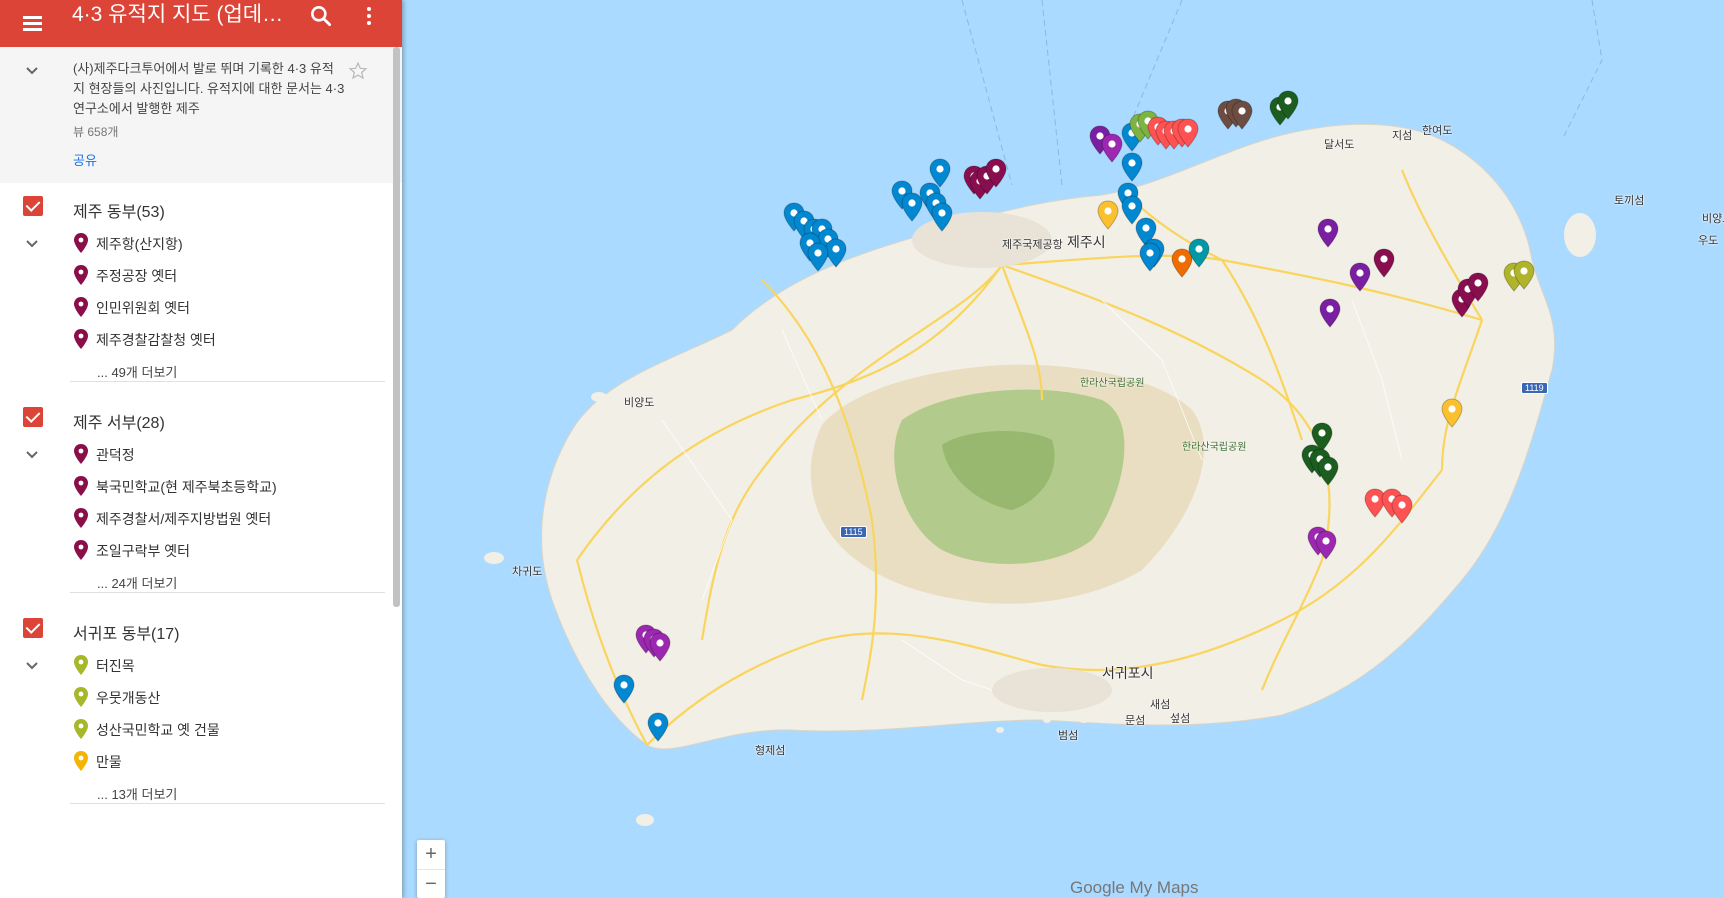 The width and height of the screenshot is (1724, 898). I want to click on zoom-control: + −, so click(431, 869).